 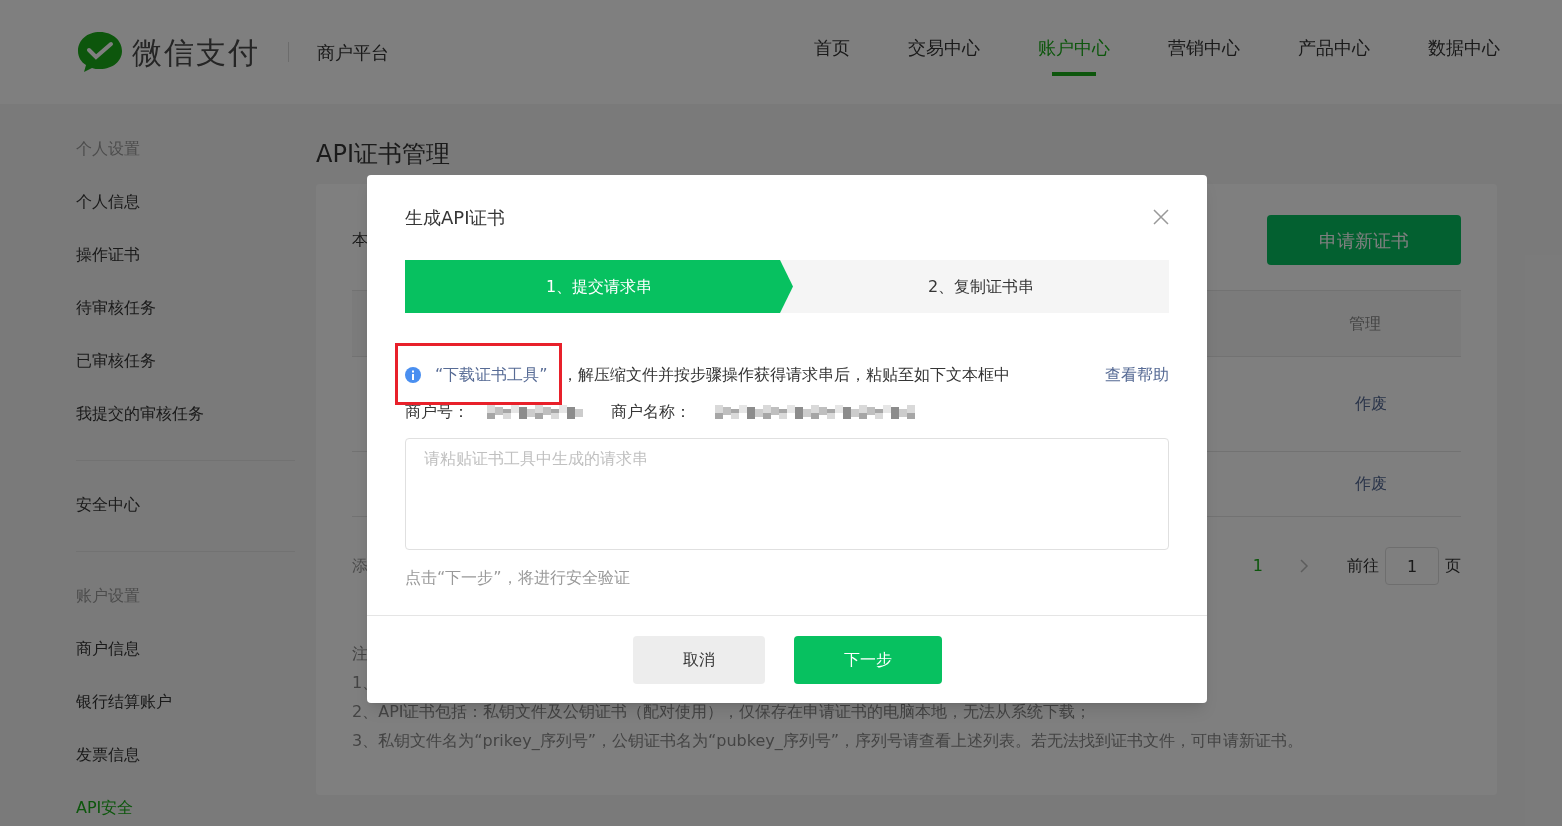 What do you see at coordinates (832, 52) in the screenshot?
I see `nav-link: 首页` at bounding box center [832, 52].